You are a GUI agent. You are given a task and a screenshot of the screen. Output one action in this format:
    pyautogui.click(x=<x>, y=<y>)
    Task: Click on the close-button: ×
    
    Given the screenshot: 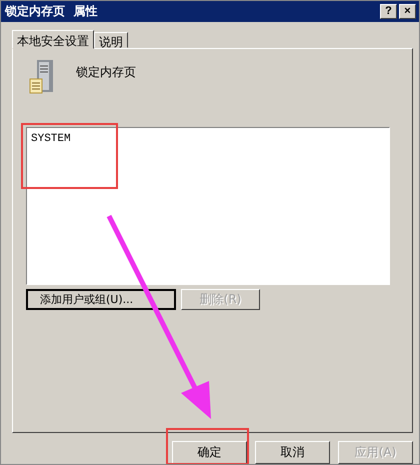 What is the action you would take?
    pyautogui.click(x=407, y=11)
    